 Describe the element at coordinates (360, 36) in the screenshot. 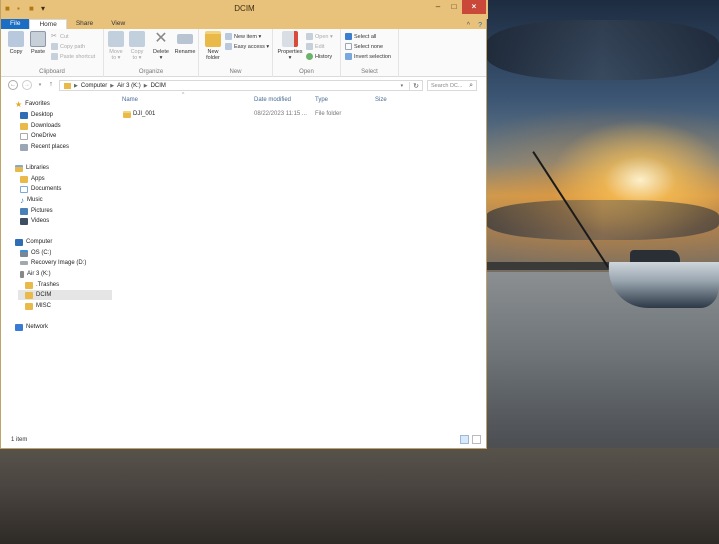

I see `select-all-button: Select all` at that location.